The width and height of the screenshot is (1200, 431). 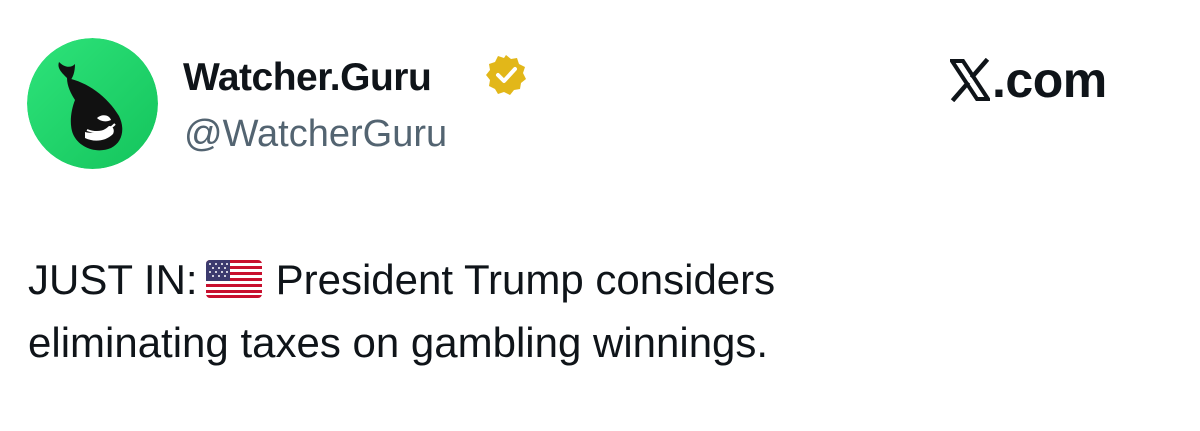 I want to click on tweet-line-1: JUST IN: President Trump considers, so click(x=598, y=279).